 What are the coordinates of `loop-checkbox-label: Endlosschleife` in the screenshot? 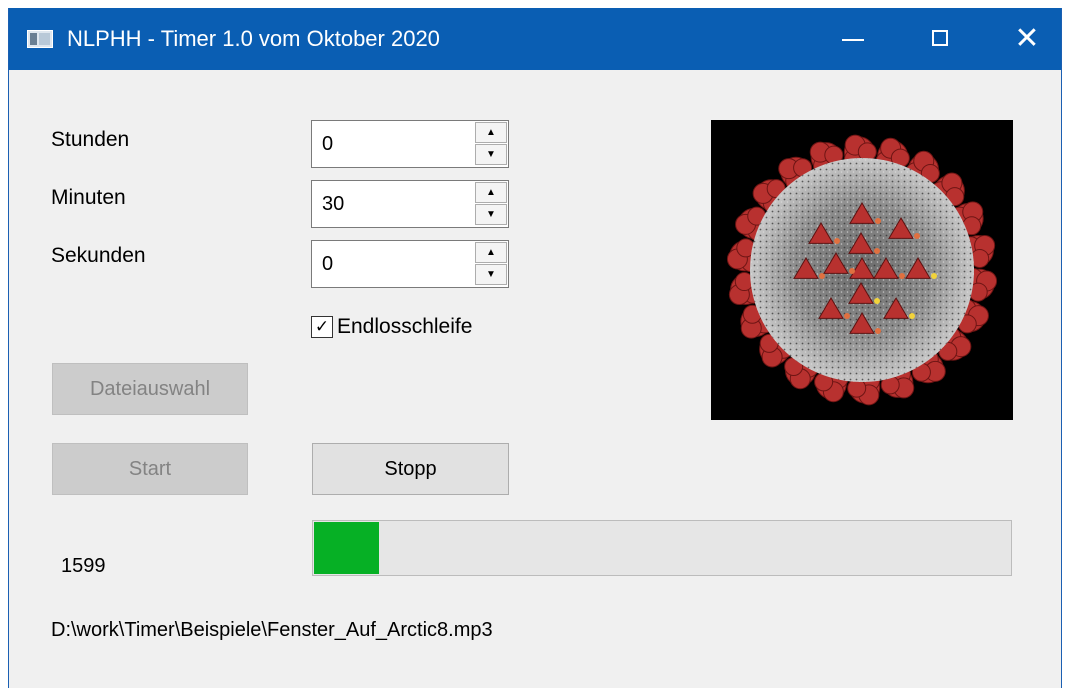 It's located at (404, 327).